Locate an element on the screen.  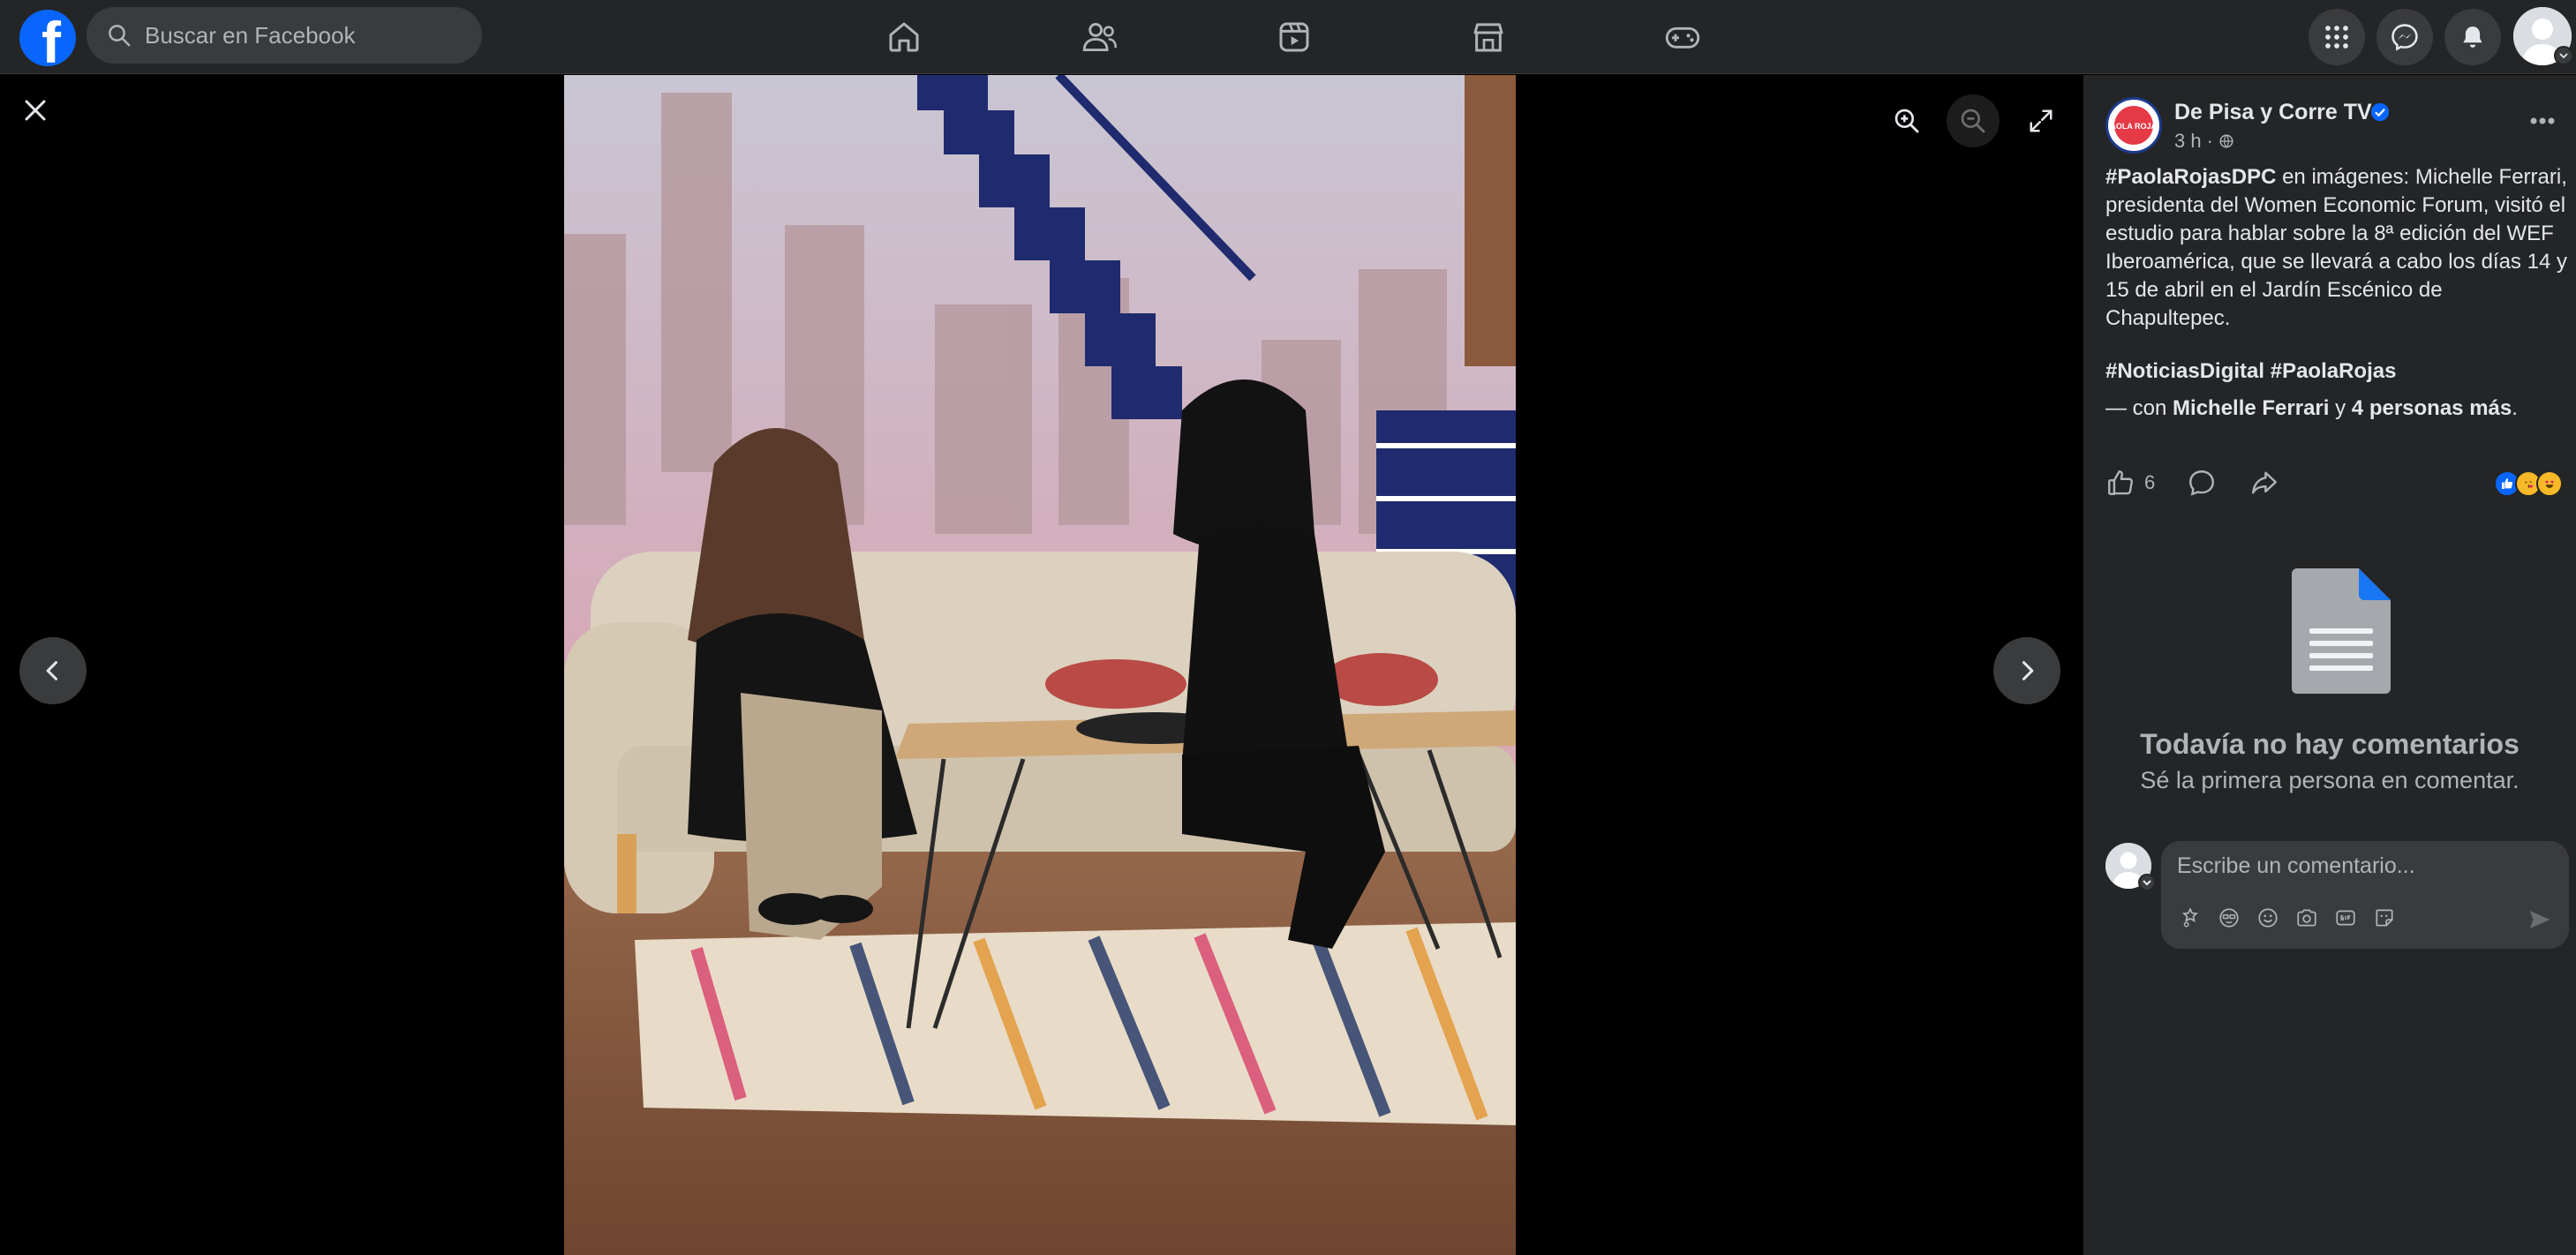
previous-photo-button is located at coordinates (53, 670).